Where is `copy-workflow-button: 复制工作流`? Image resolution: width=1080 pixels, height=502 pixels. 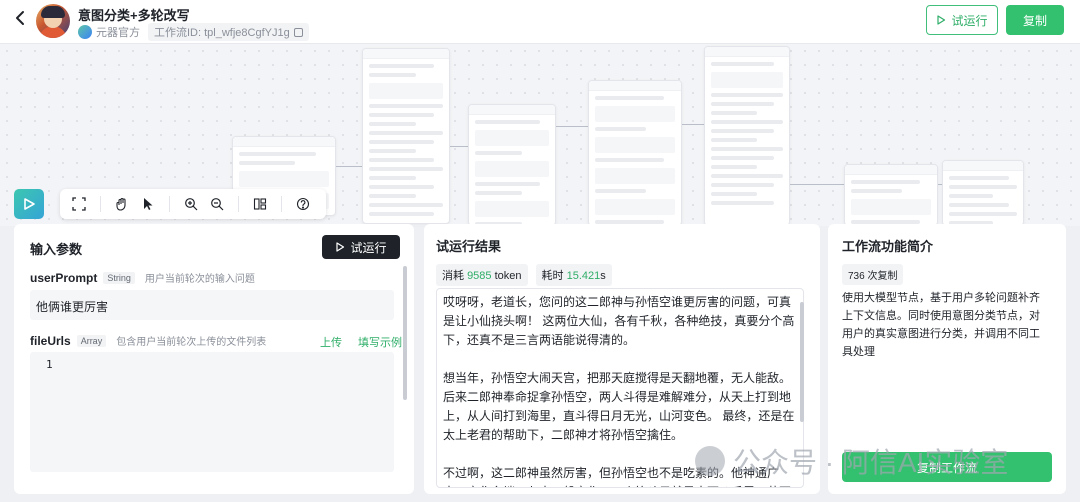 copy-workflow-button: 复制工作流 is located at coordinates (947, 467).